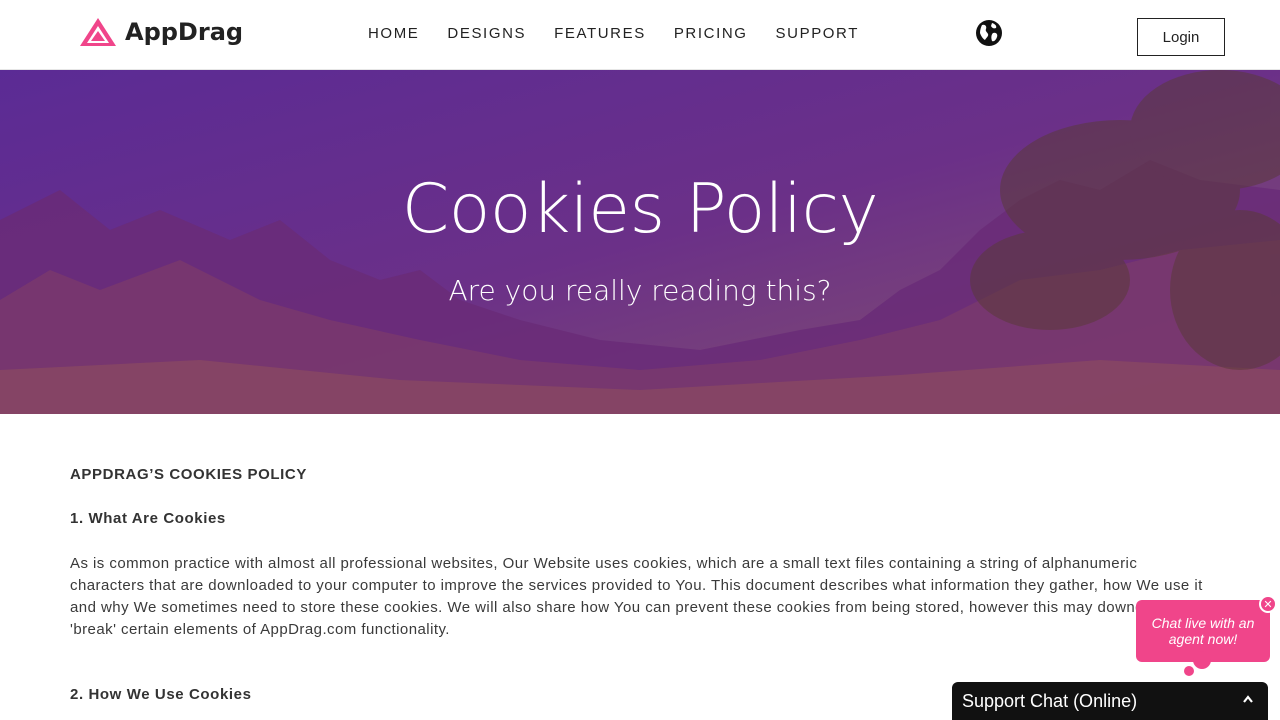  I want to click on logo: AppDrag, so click(161, 32).